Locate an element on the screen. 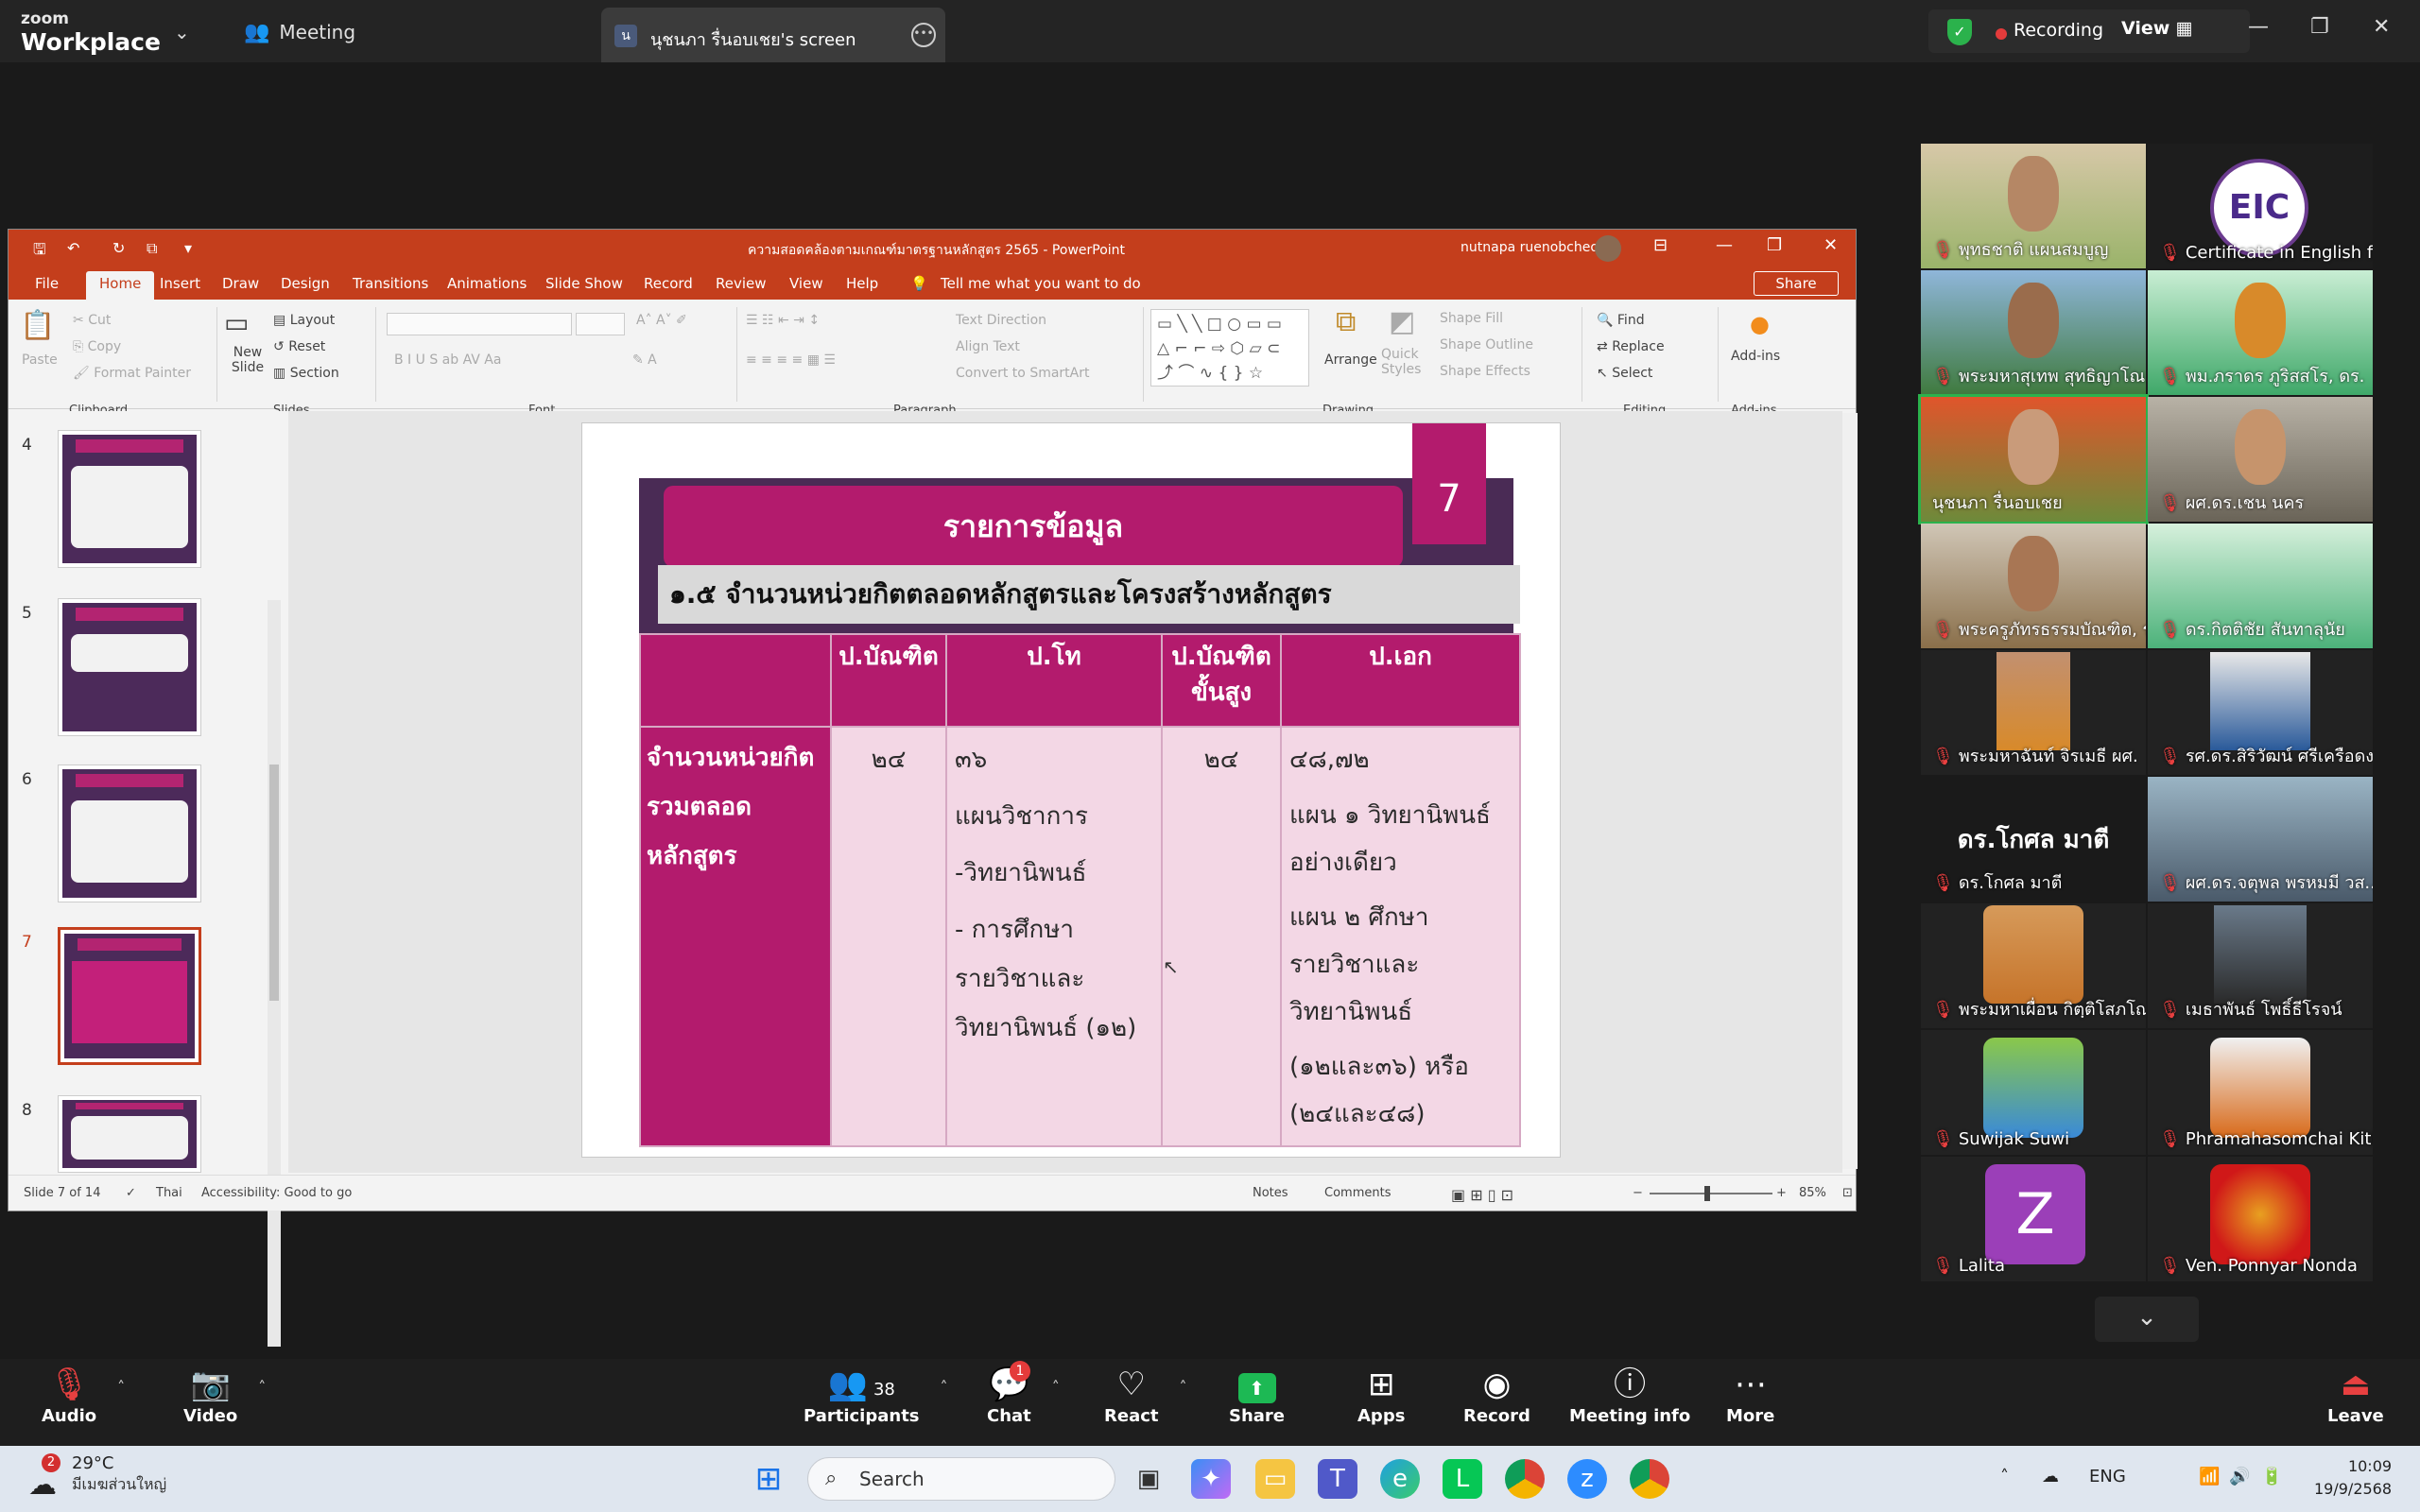 The width and height of the screenshot is (2420, 1512). fit-slide-icon: ⊡ is located at coordinates (1847, 1193).